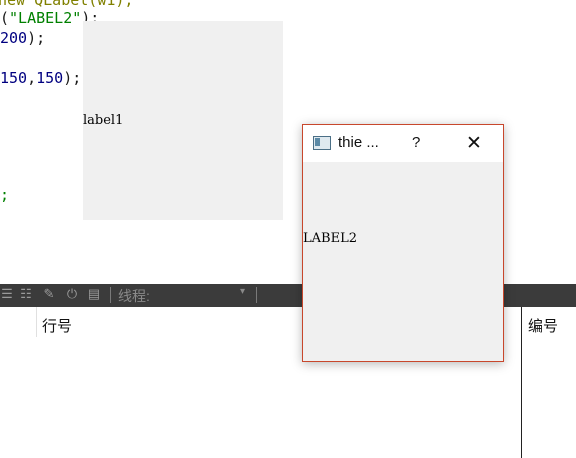 This screenshot has width=576, height=458. What do you see at coordinates (403, 143) in the screenshot?
I see `dialog-titlebar: thie ... ? ✕` at bounding box center [403, 143].